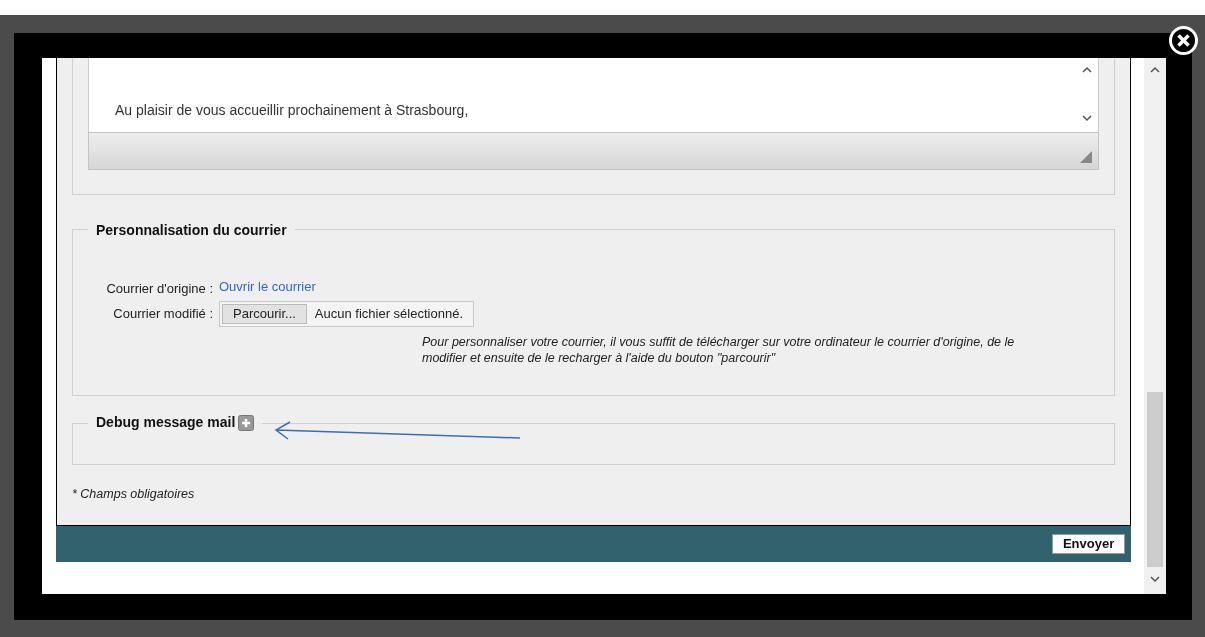  What do you see at coordinates (267, 287) in the screenshot?
I see `open-letter-link: Ouvrir le courrier` at bounding box center [267, 287].